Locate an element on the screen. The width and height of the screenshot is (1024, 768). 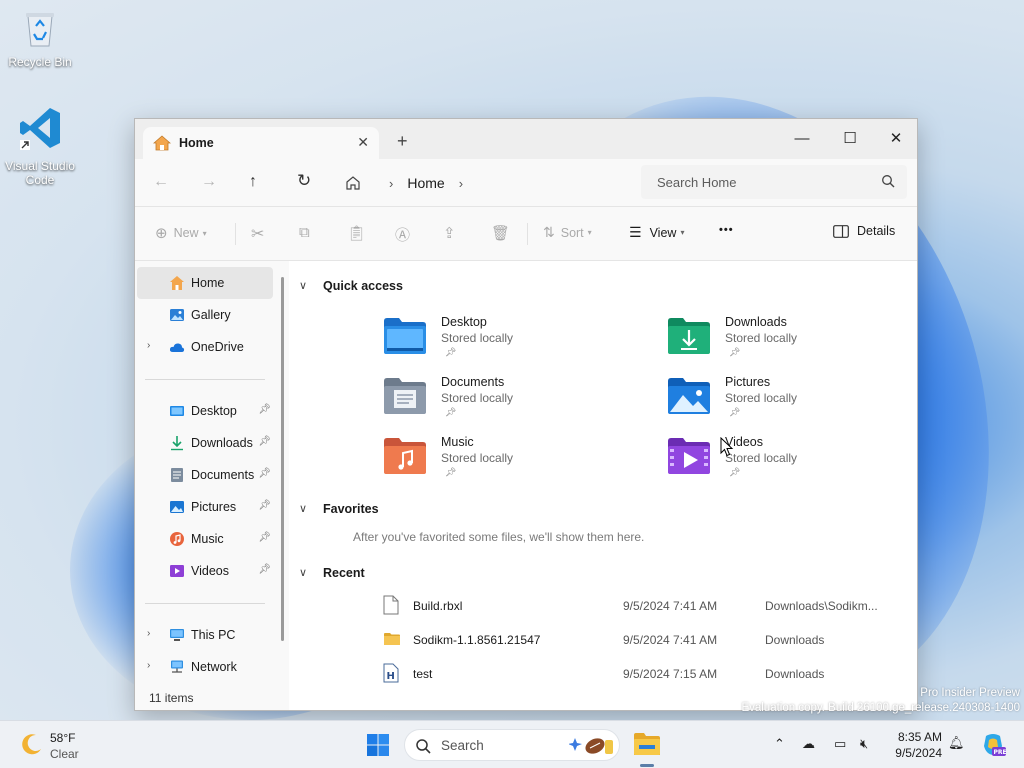
back-arrow-icon: ← is located at coordinates (161, 182).